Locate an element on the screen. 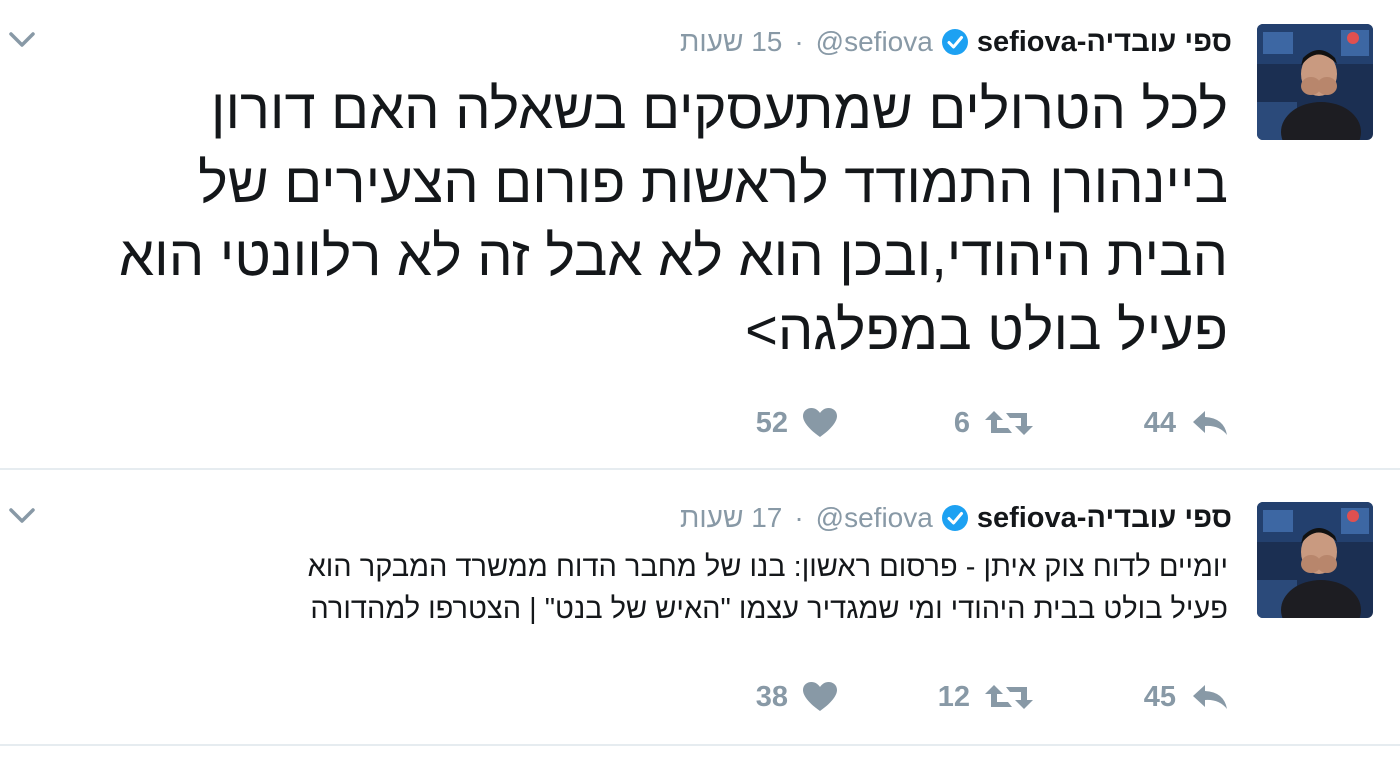 This screenshot has width=1400, height=759. tweet-text-line: לכל הטרולים שמתעסקים בשאלה האם דורון is located at coordinates (719, 108).